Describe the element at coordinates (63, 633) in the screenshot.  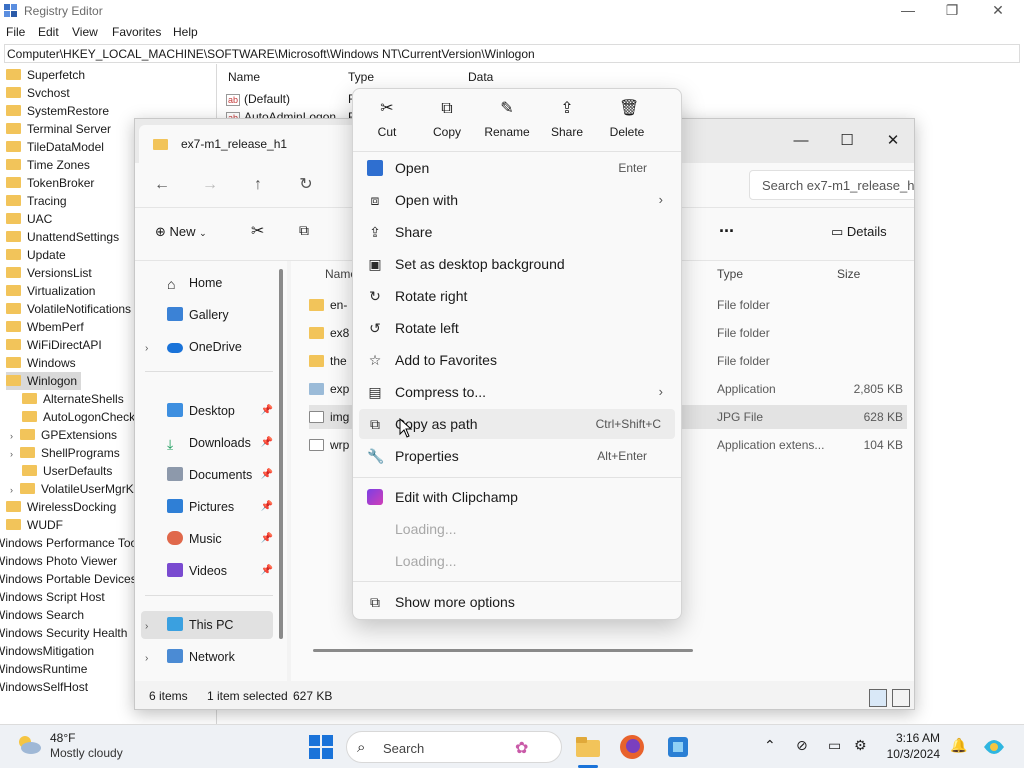
I see `tree-item: Windows Security Health` at that location.